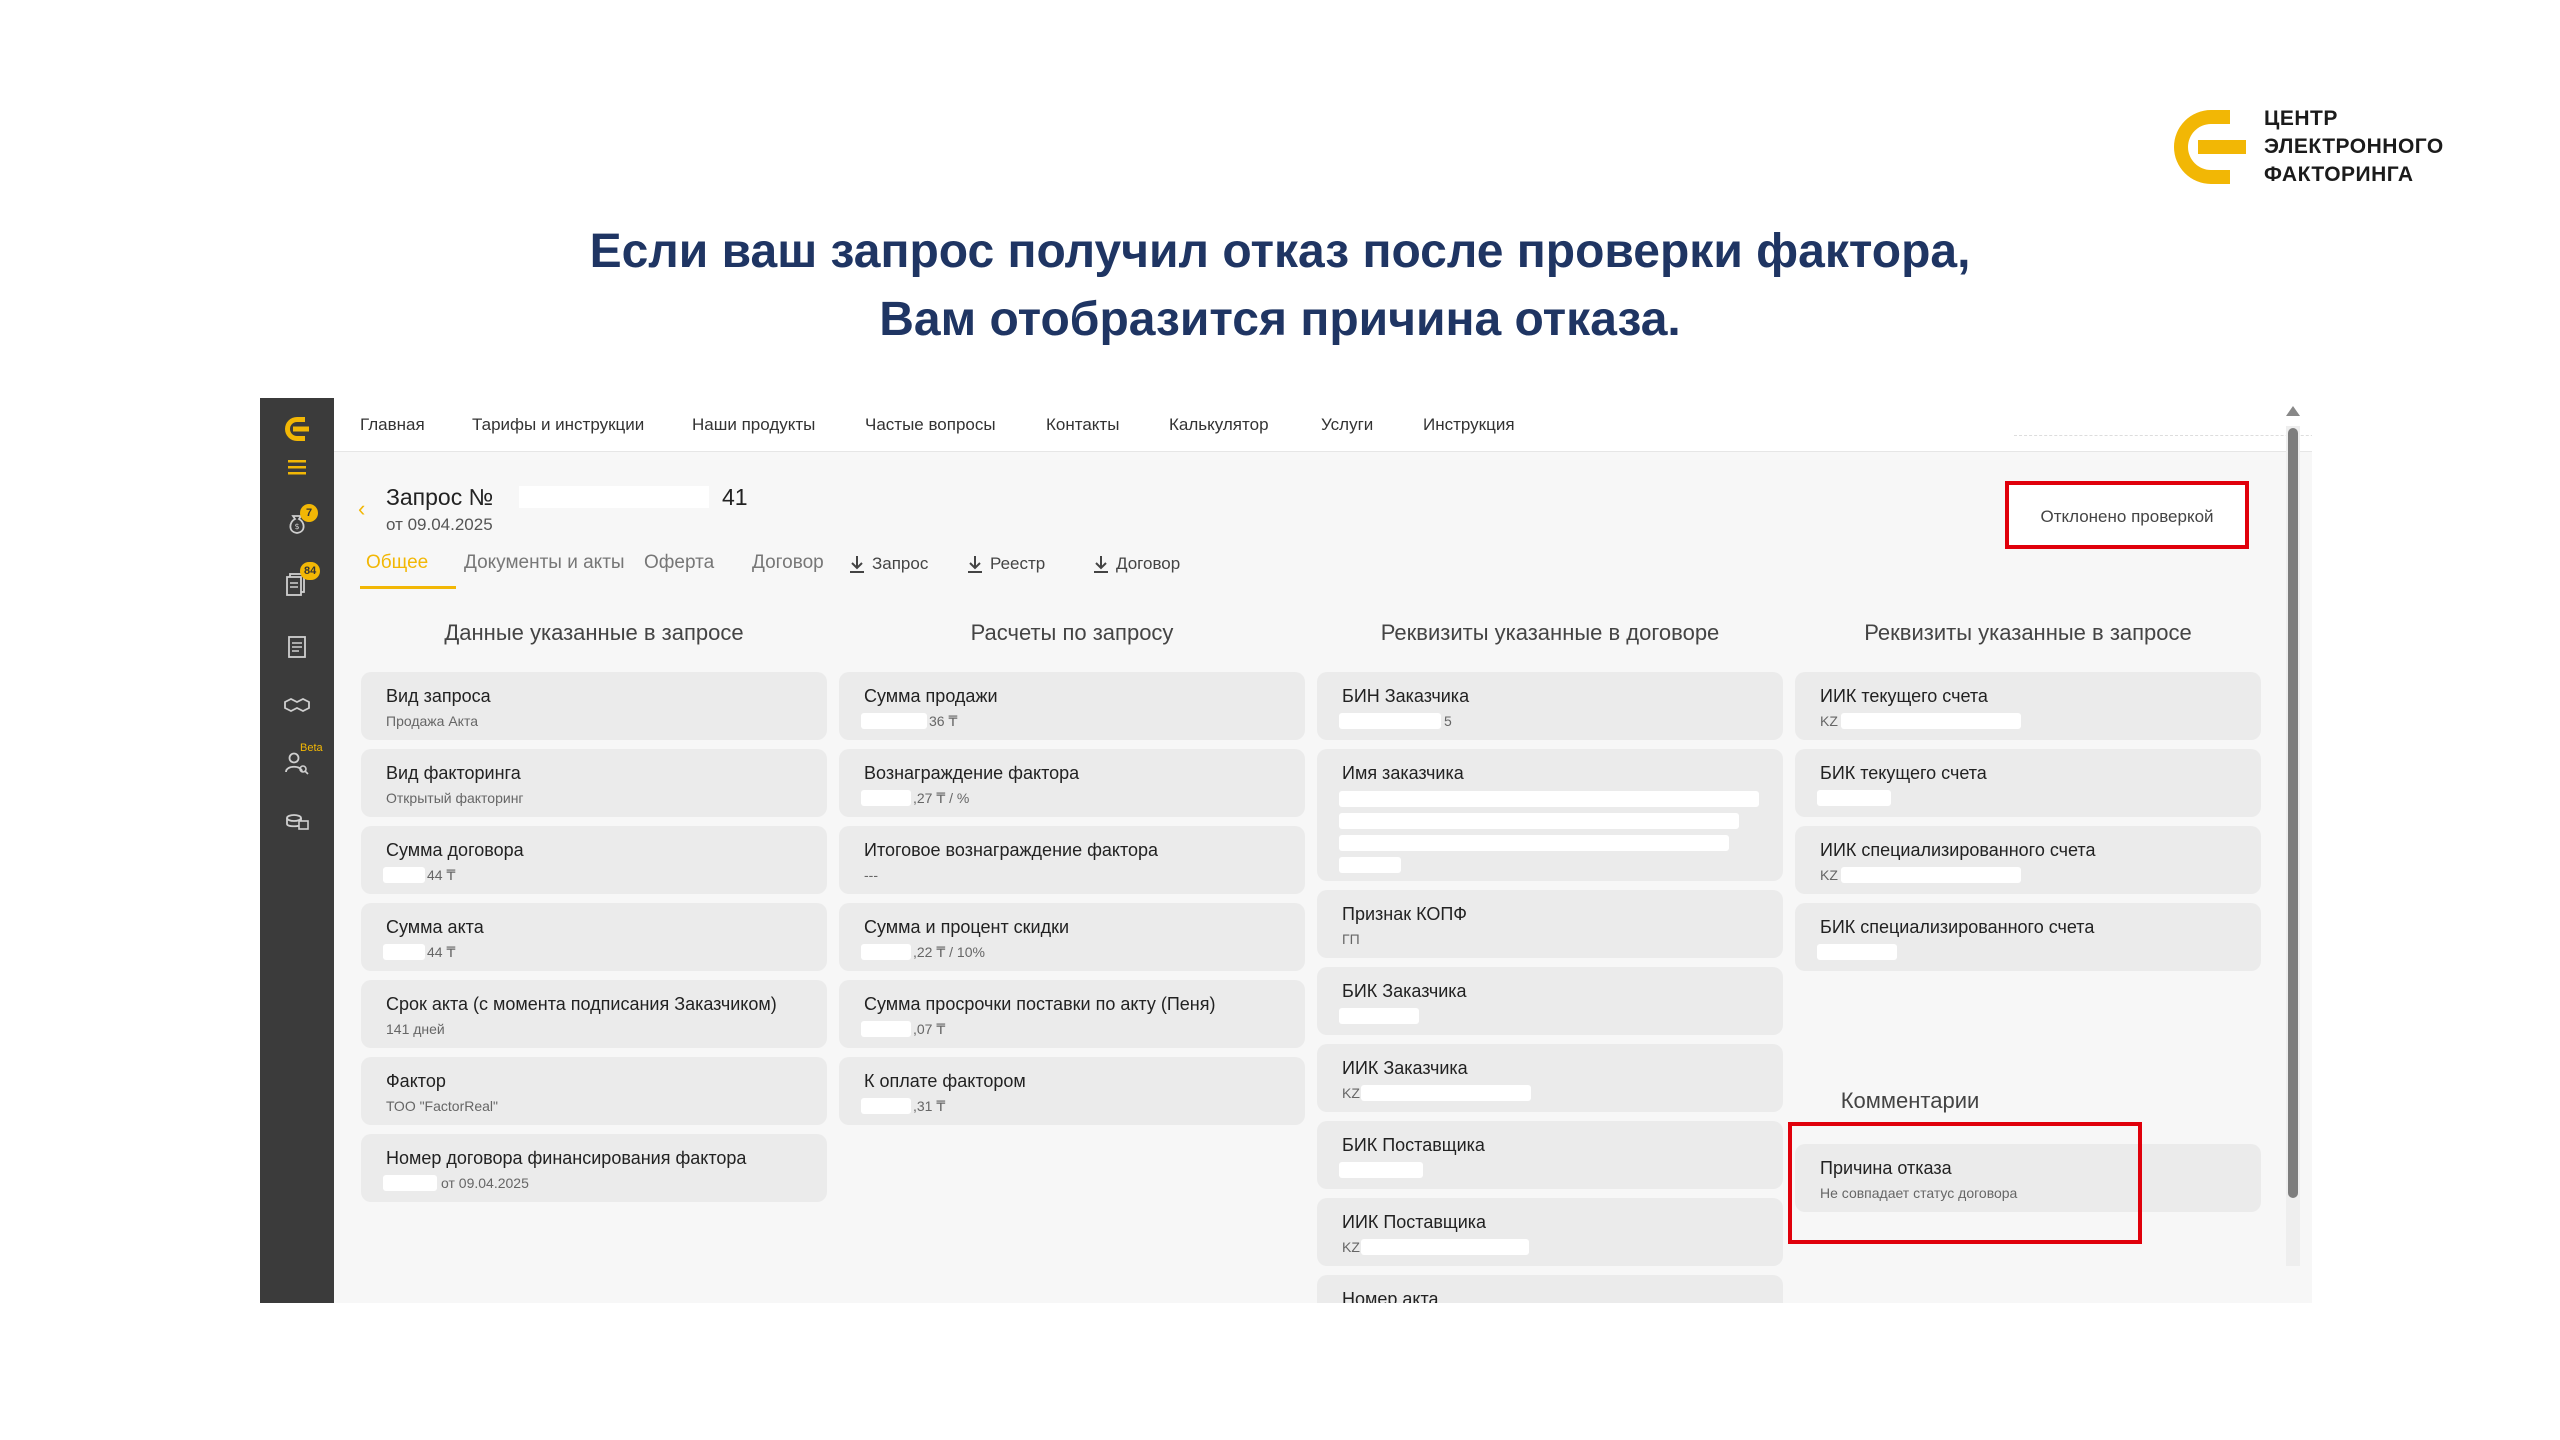 The image size is (2560, 1440). I want to click on download-request-button: Запрос, so click(888, 564).